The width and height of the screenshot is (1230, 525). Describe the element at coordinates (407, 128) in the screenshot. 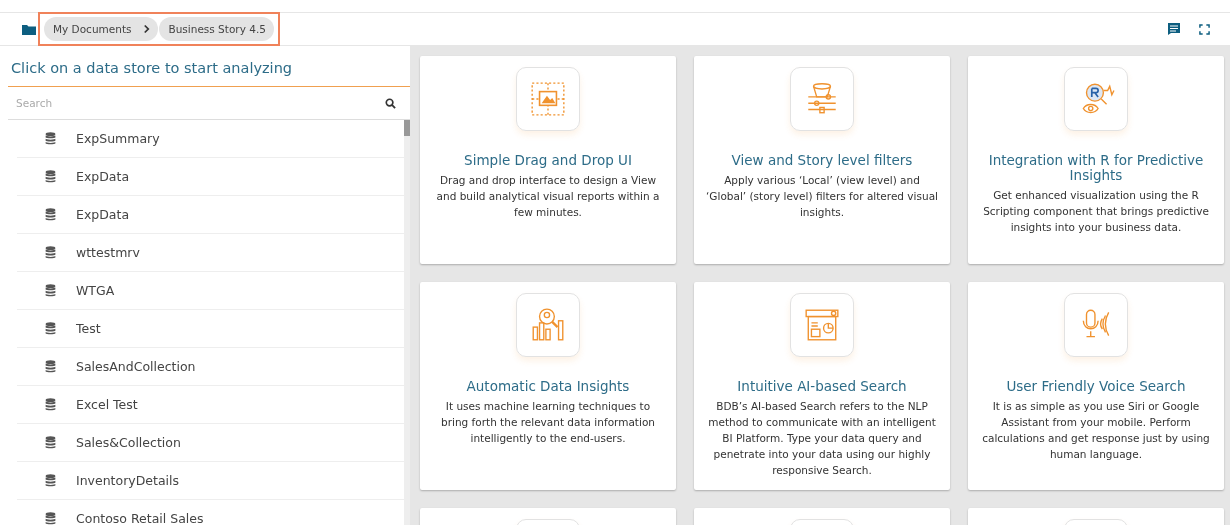

I see `scrollbar-thumb` at that location.